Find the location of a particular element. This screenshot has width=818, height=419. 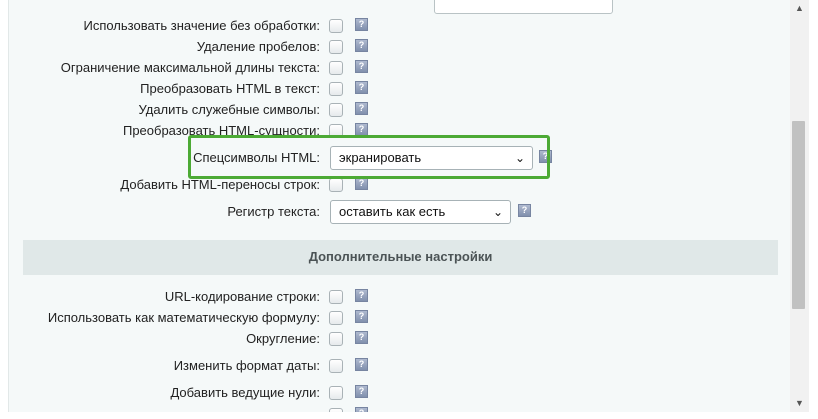

raw-value-checkbox is located at coordinates (336, 26).